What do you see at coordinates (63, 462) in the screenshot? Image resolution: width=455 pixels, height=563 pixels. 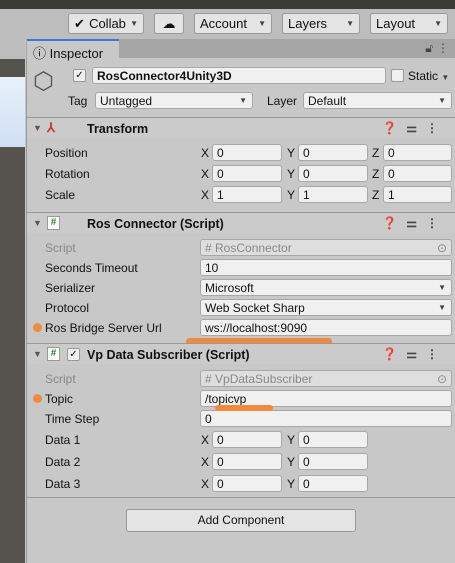 I see `data-label: Data 2` at bounding box center [63, 462].